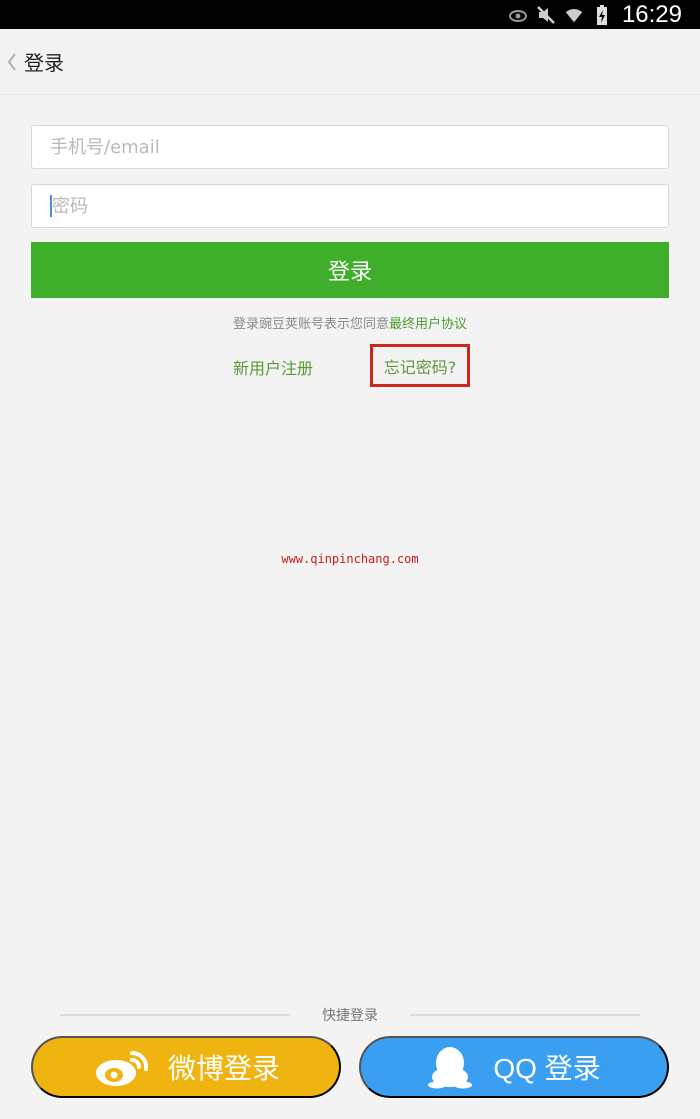  I want to click on eye-icon, so click(518, 15).